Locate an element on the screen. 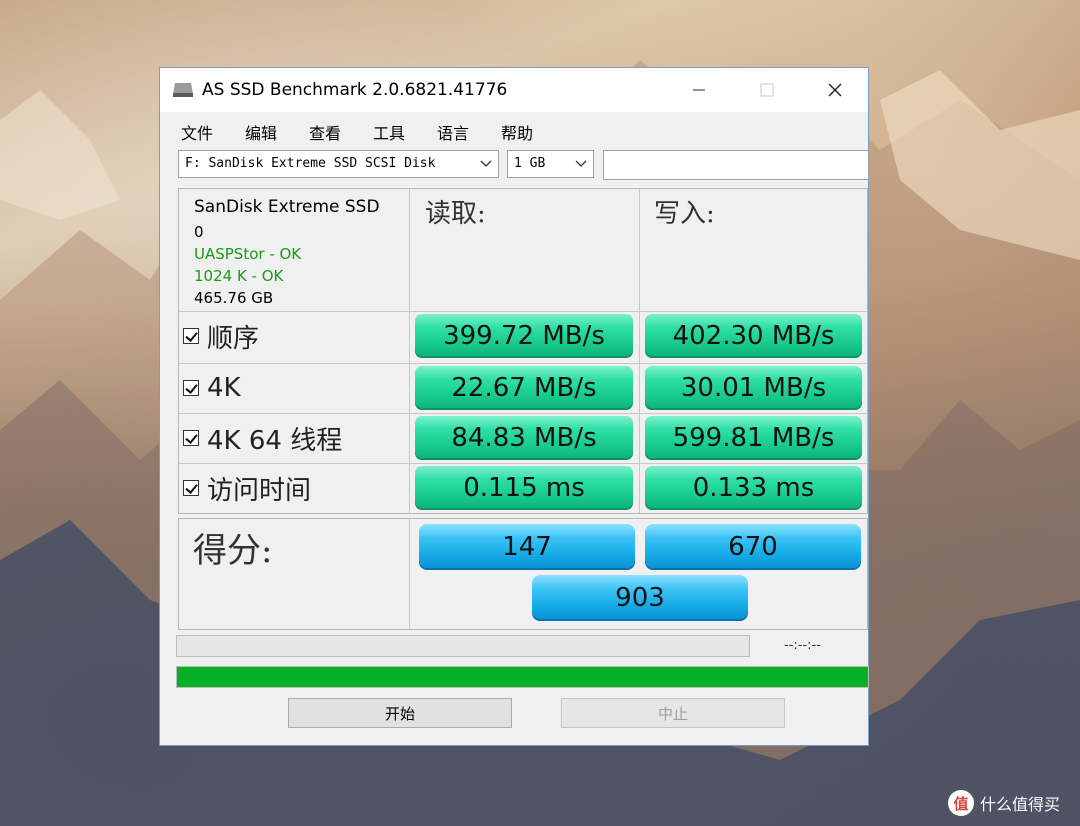 This screenshot has width=1080, height=826. drive-select-value: F: SanDisk Extreme SSD SCSI Disk is located at coordinates (310, 163).